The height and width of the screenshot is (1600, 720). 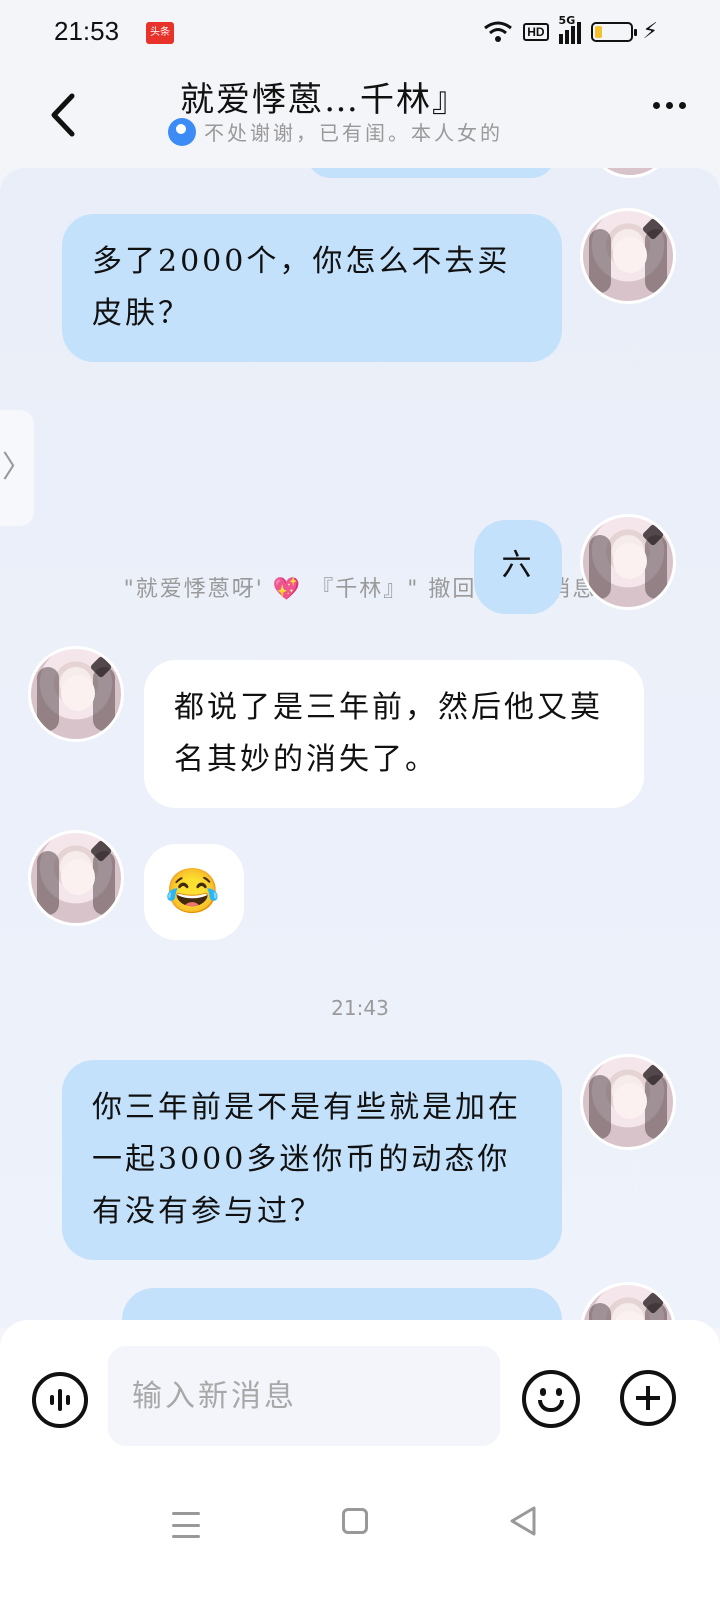 I want to click on back-triangle-button, so click(x=523, y=1521).